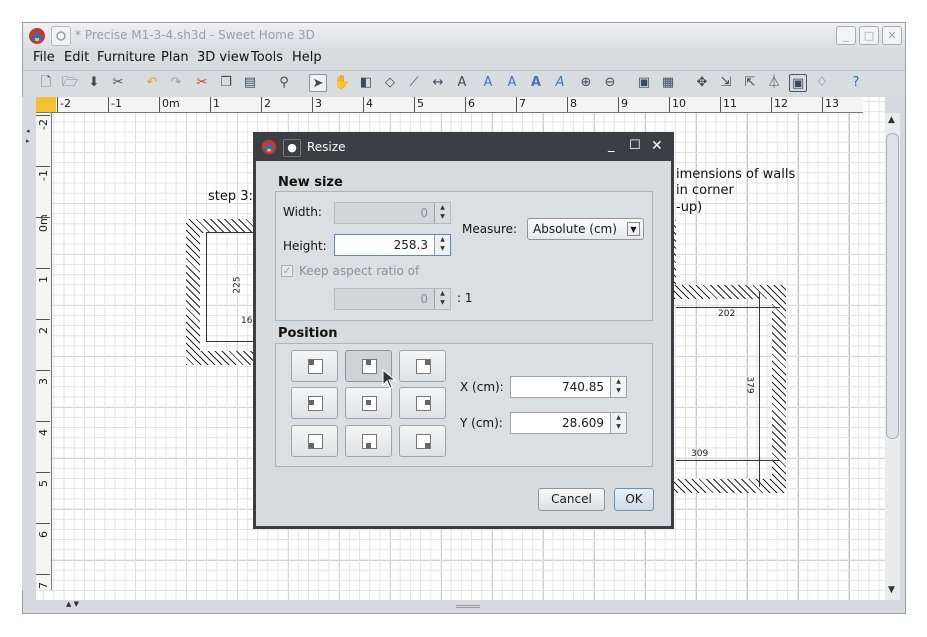 The image size is (927, 637). I want to click on select-icon: ➤, so click(318, 83).